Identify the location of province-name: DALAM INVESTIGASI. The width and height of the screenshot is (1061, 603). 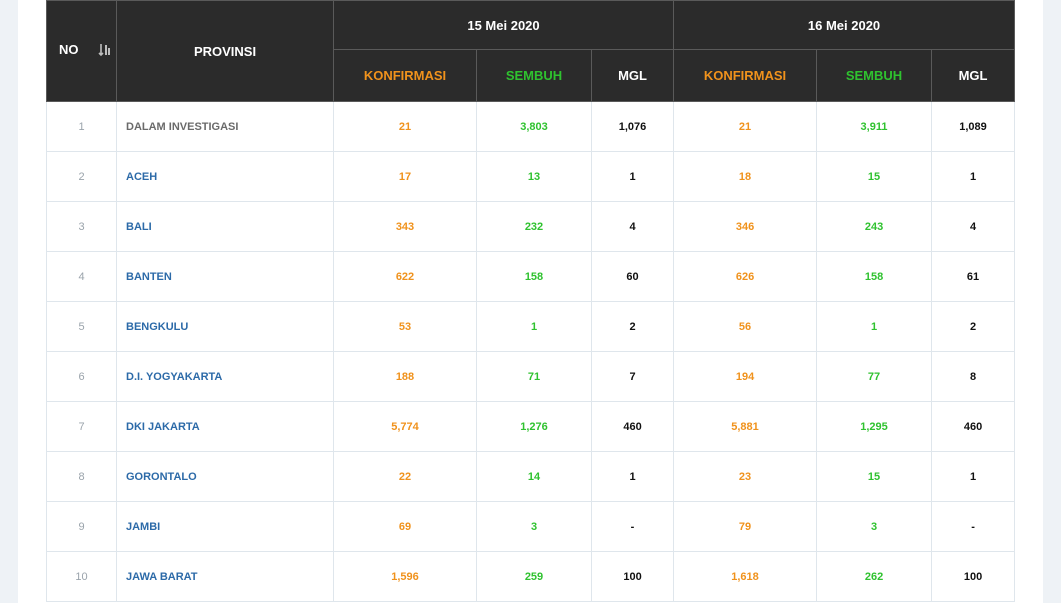
(225, 126).